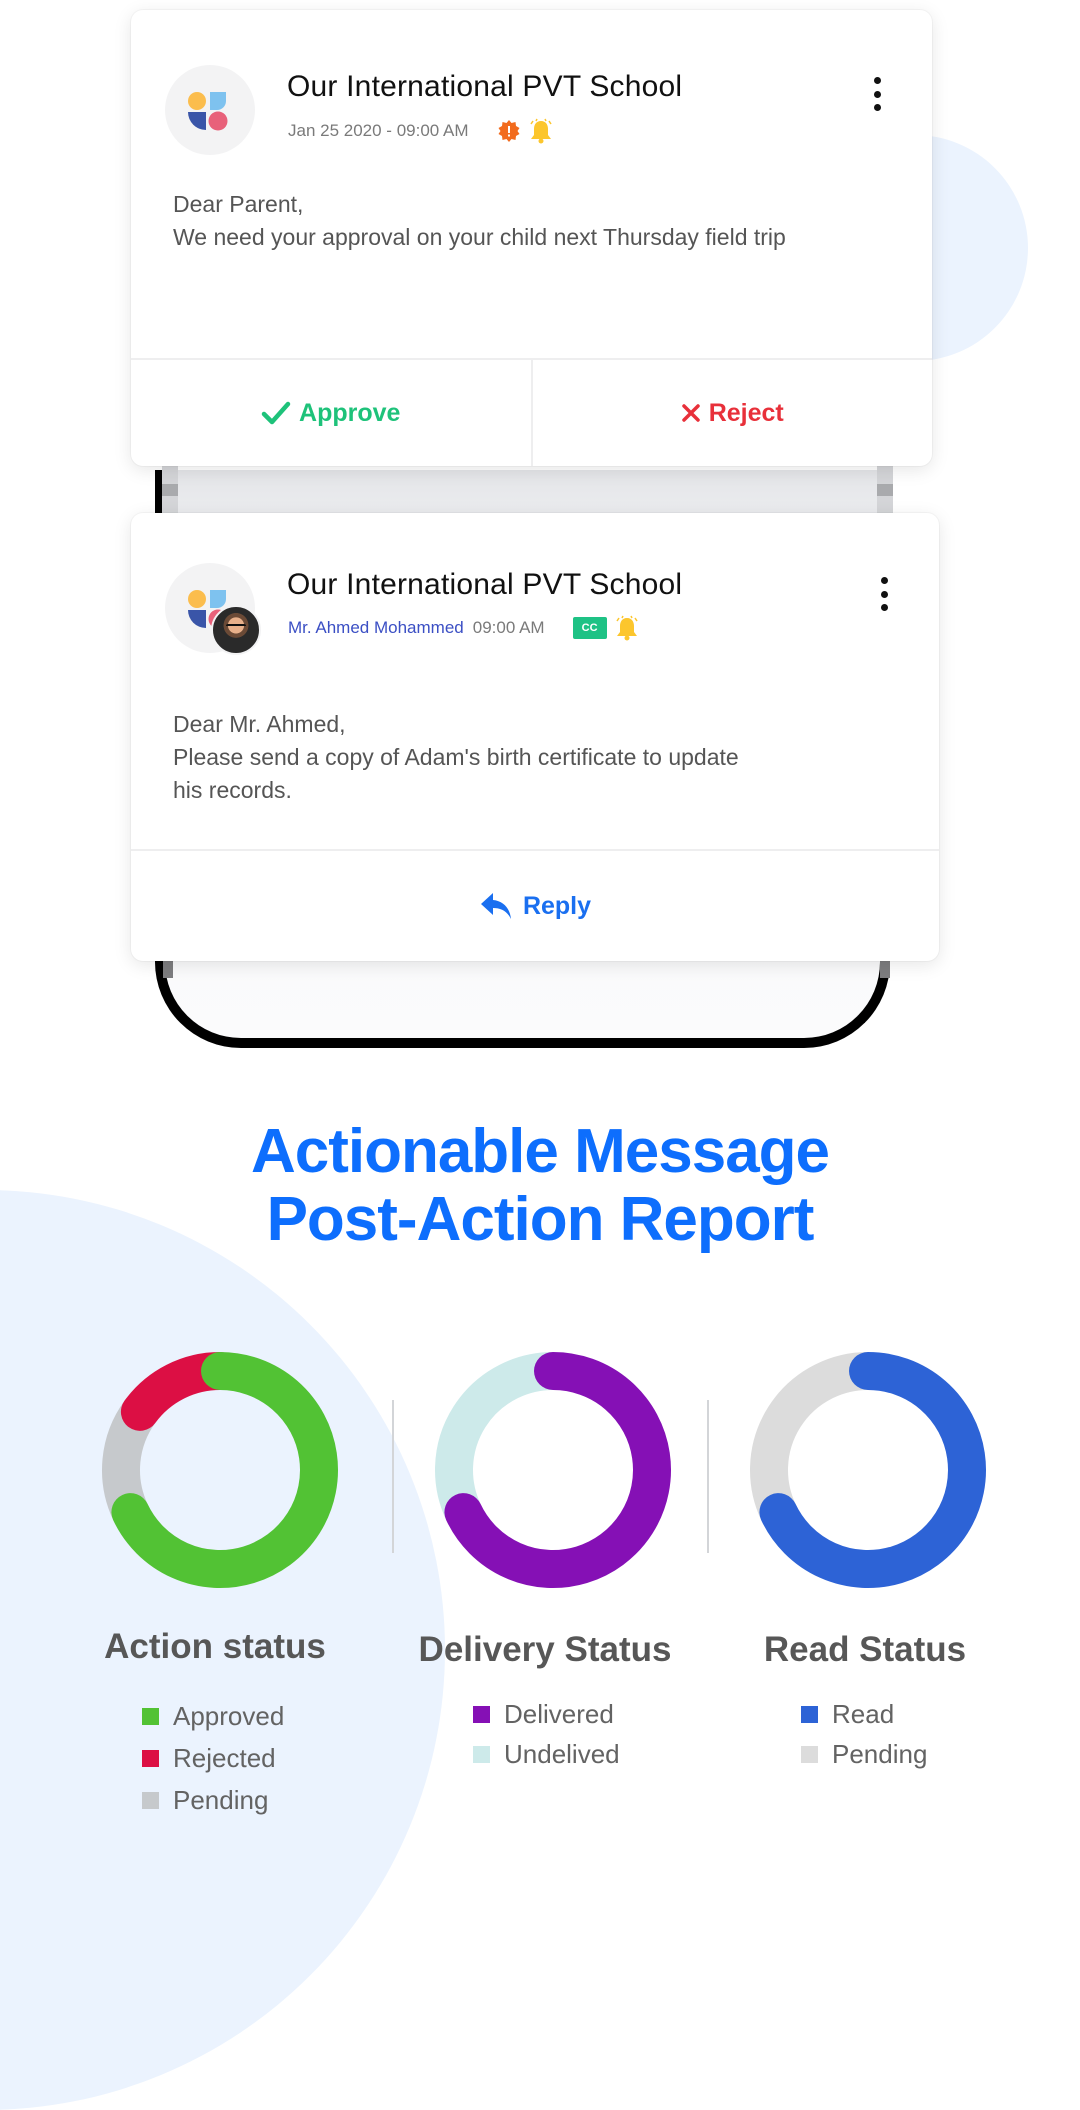 The width and height of the screenshot is (1080, 2110). I want to click on donut-segment-undelived, so click(494, 1436).